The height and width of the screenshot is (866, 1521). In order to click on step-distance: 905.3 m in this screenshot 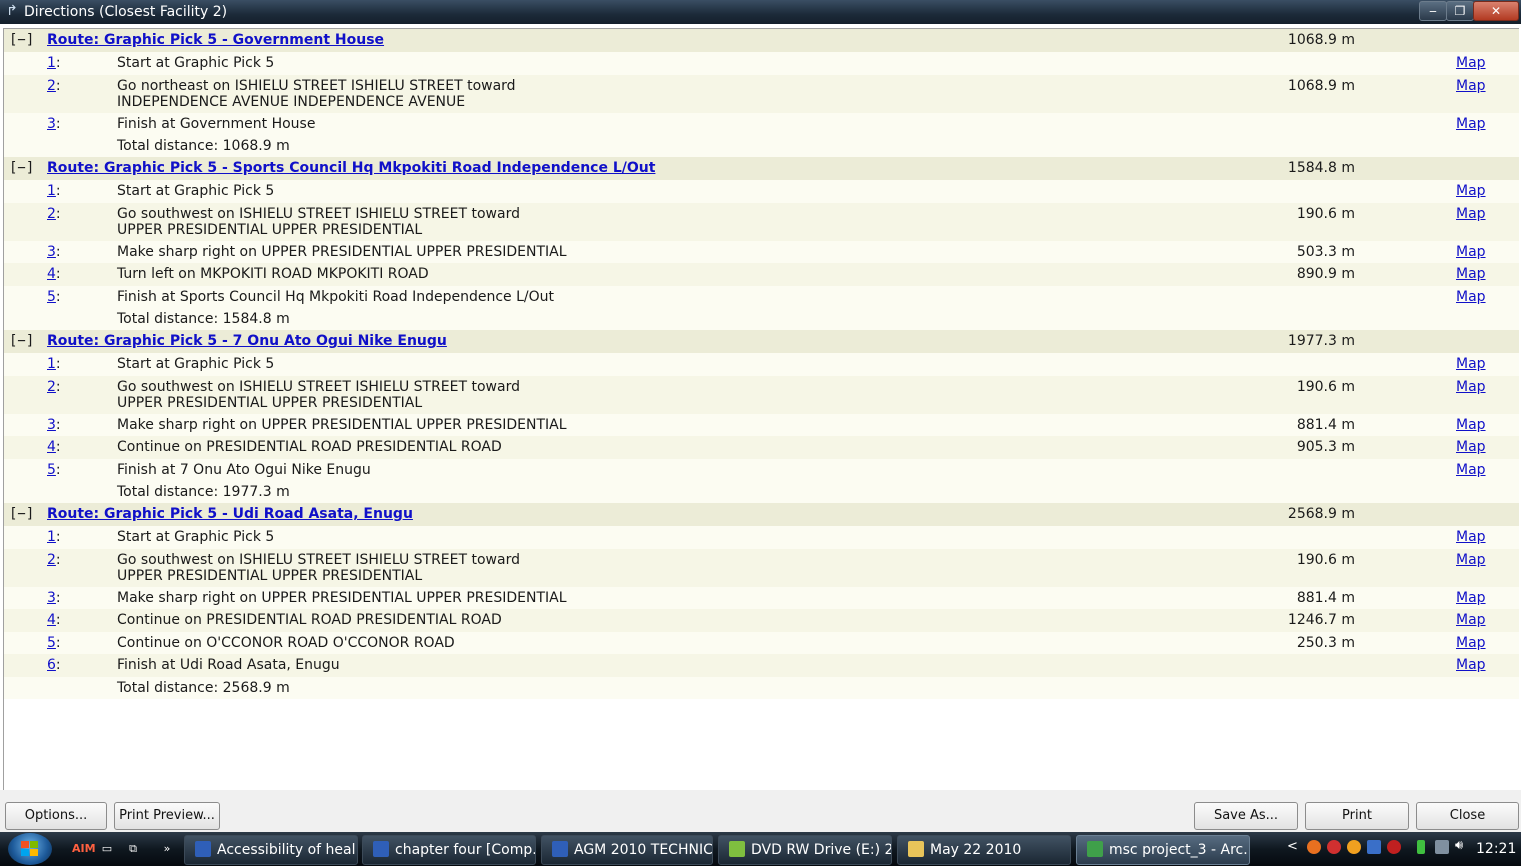, I will do `click(1325, 447)`.